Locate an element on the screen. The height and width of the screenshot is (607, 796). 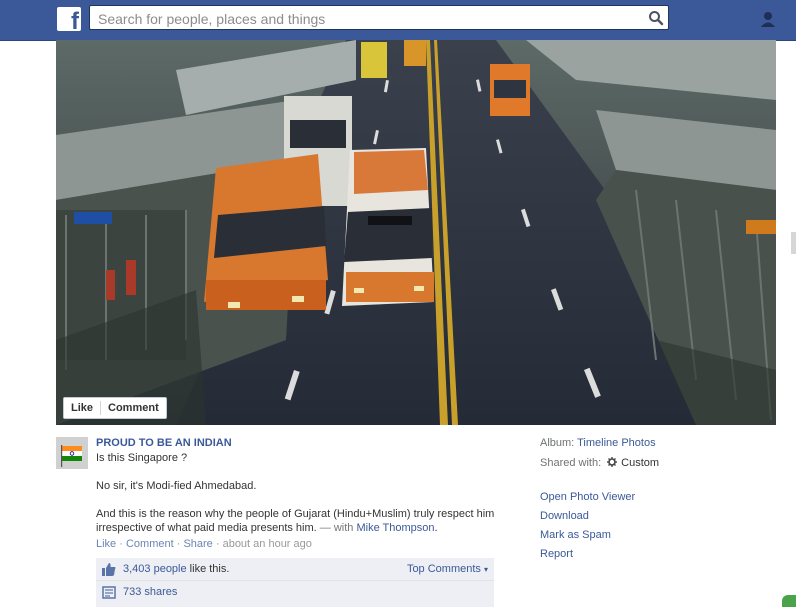
post-body-line-1: No sir, it's Modi-fied Ahmedabad. is located at coordinates (176, 486).